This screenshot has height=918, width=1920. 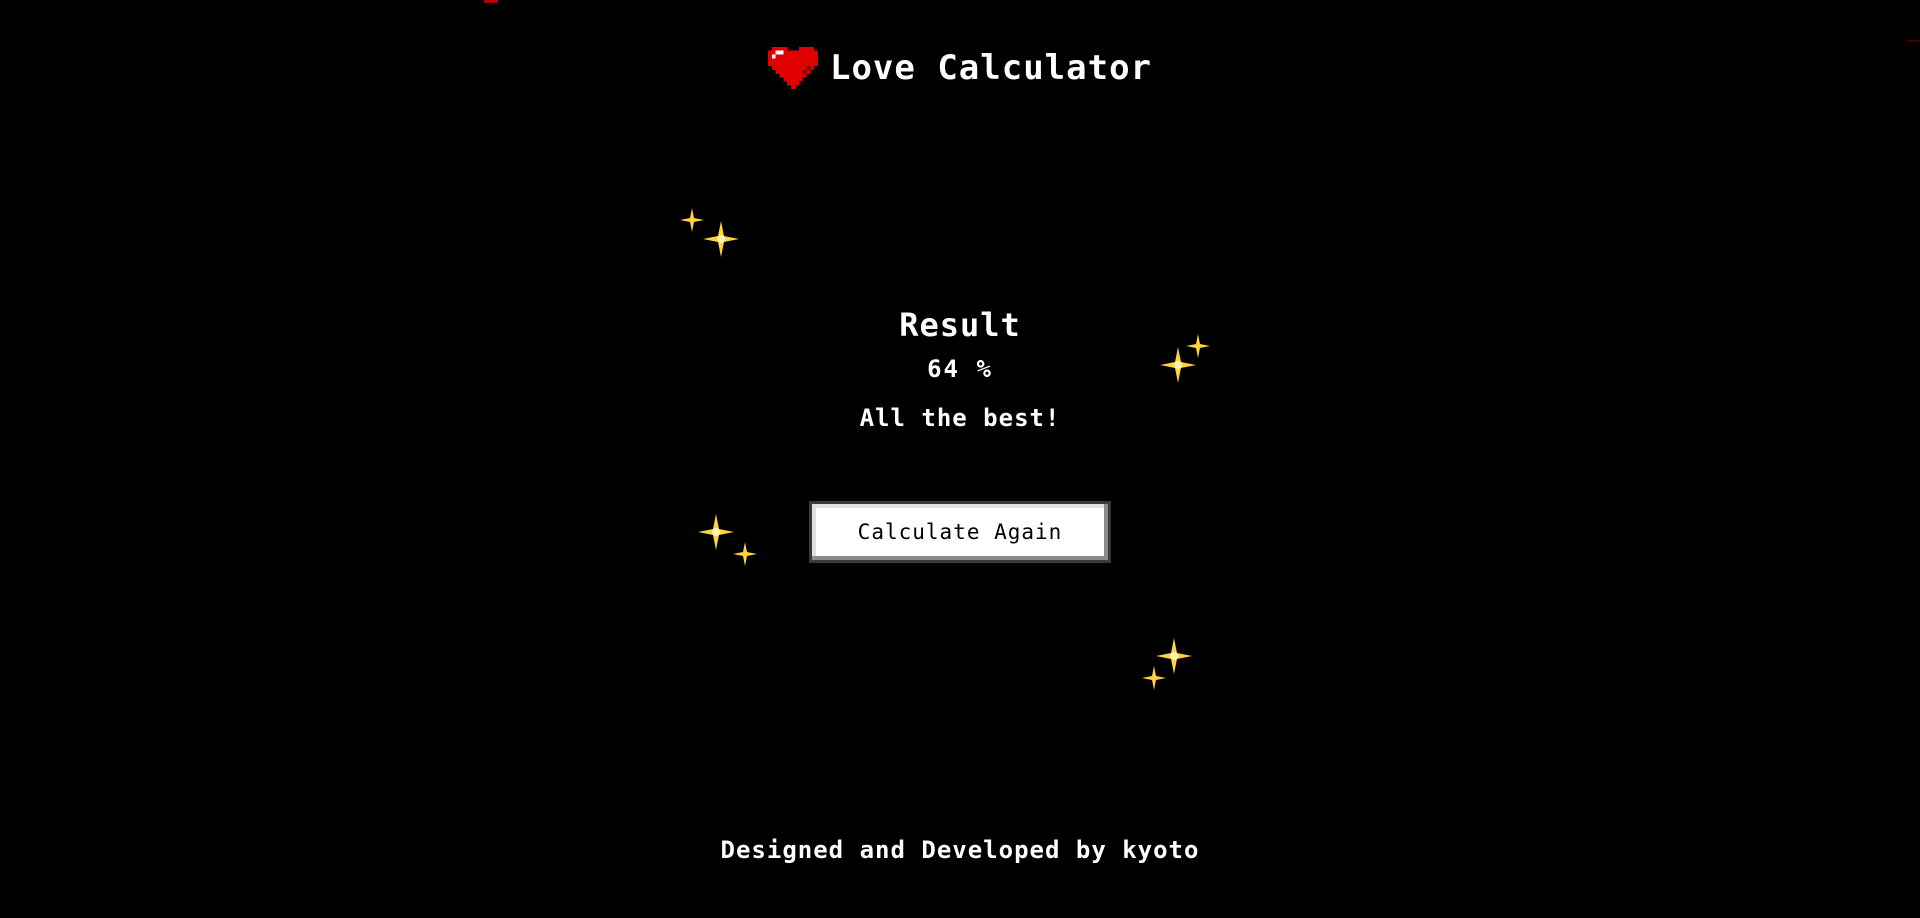 I want to click on top-edge-mark, so click(x=491, y=1).